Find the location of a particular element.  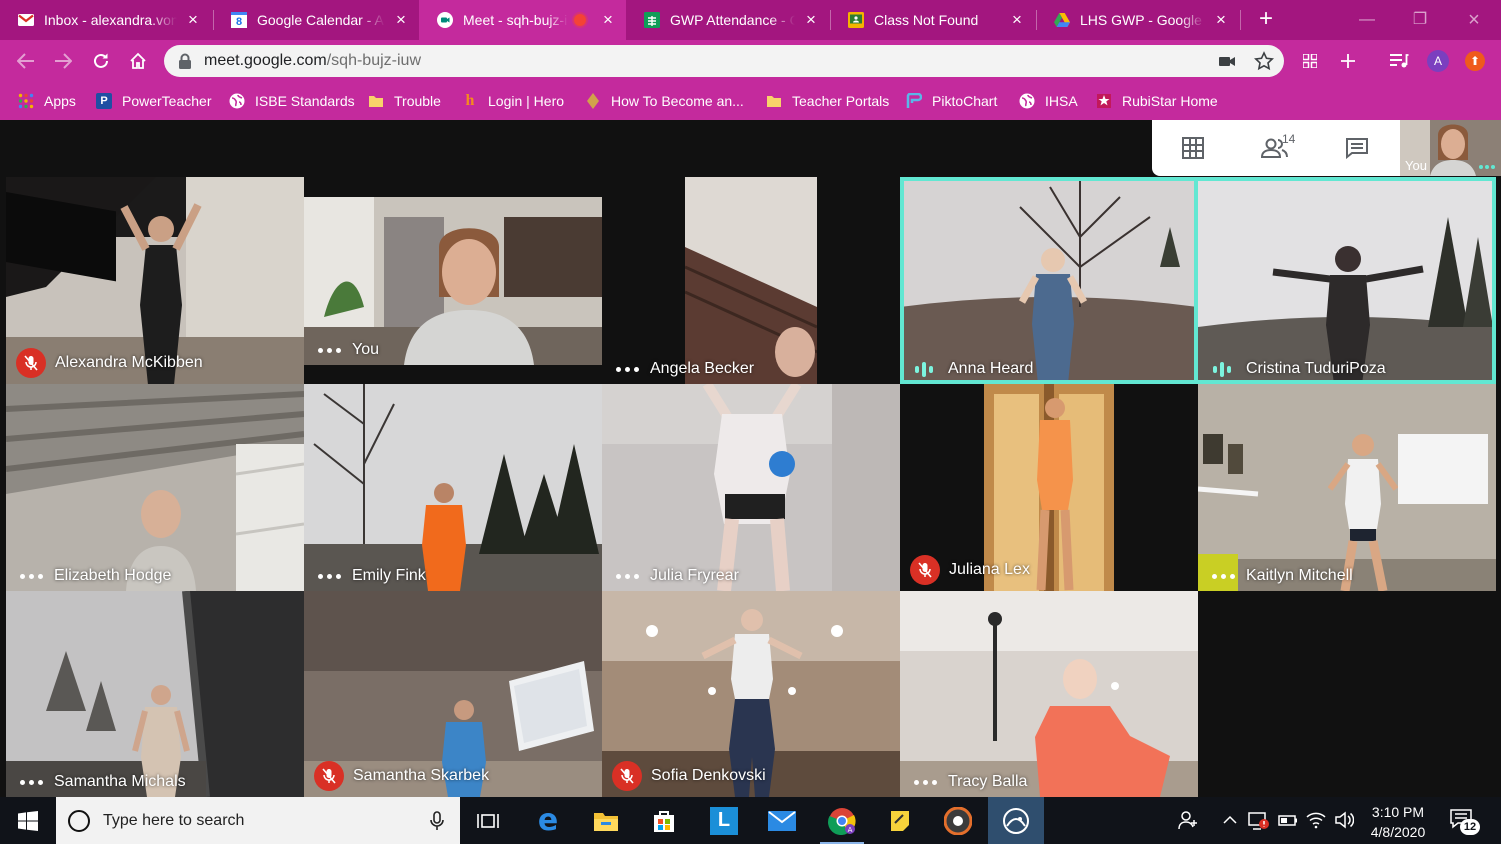

taskbar-sticky-notes is located at coordinates (900, 820).